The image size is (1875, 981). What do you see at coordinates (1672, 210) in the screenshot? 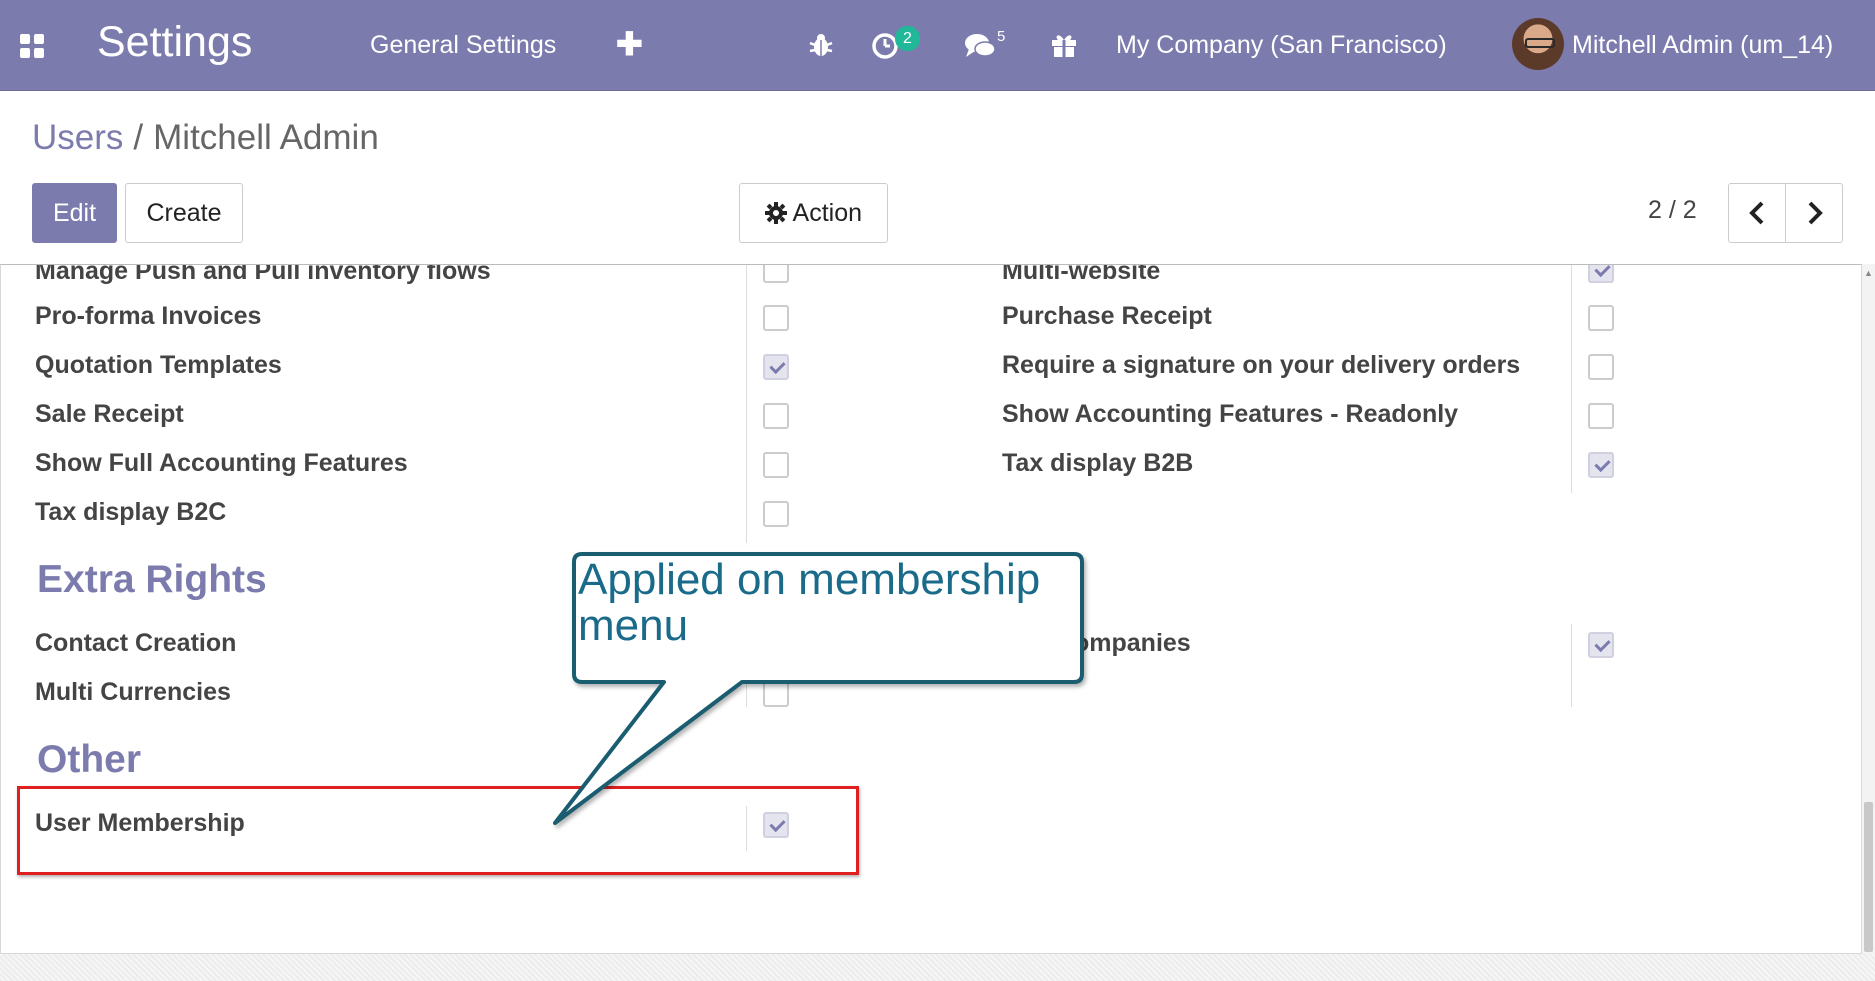
I see `pager-value: 2 / 2` at bounding box center [1672, 210].